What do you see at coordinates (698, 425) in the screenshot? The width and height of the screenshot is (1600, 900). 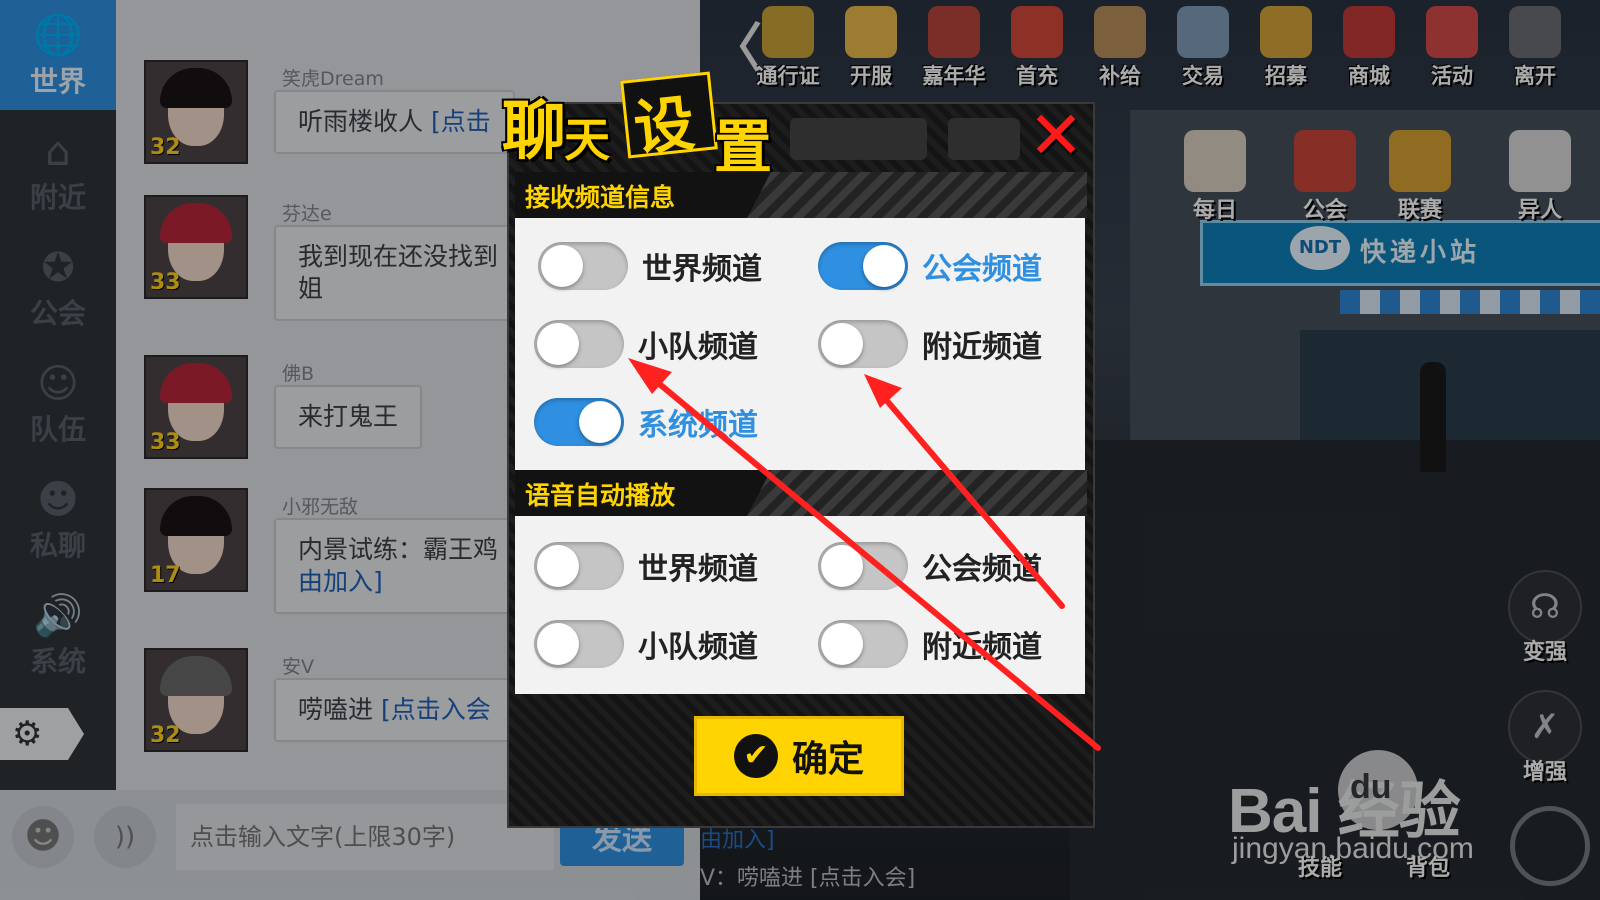 I see `toggle-label: 系统频道` at bounding box center [698, 425].